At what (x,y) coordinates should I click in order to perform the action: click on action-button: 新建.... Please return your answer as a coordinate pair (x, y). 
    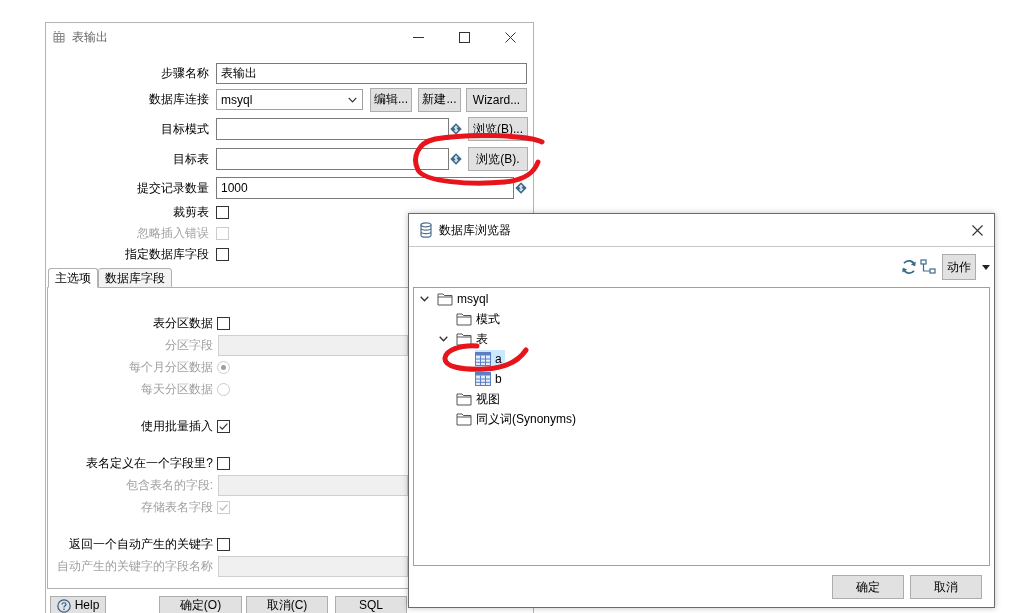
    Looking at the image, I should click on (439, 99).